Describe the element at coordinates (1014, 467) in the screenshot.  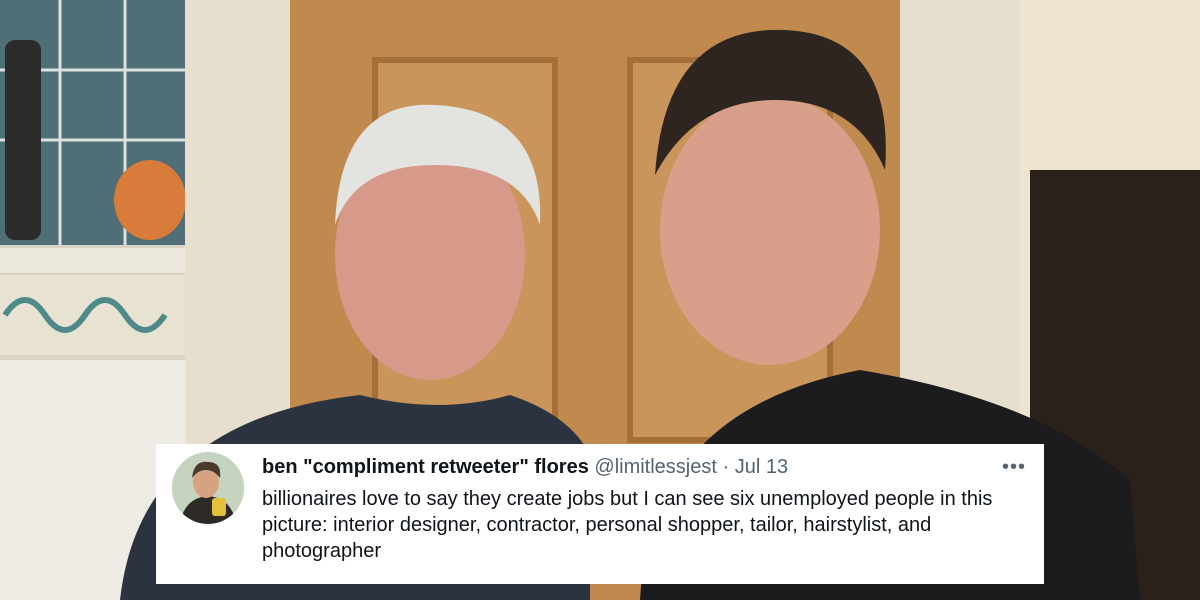
I see `more-horizontal-icon: •••` at that location.